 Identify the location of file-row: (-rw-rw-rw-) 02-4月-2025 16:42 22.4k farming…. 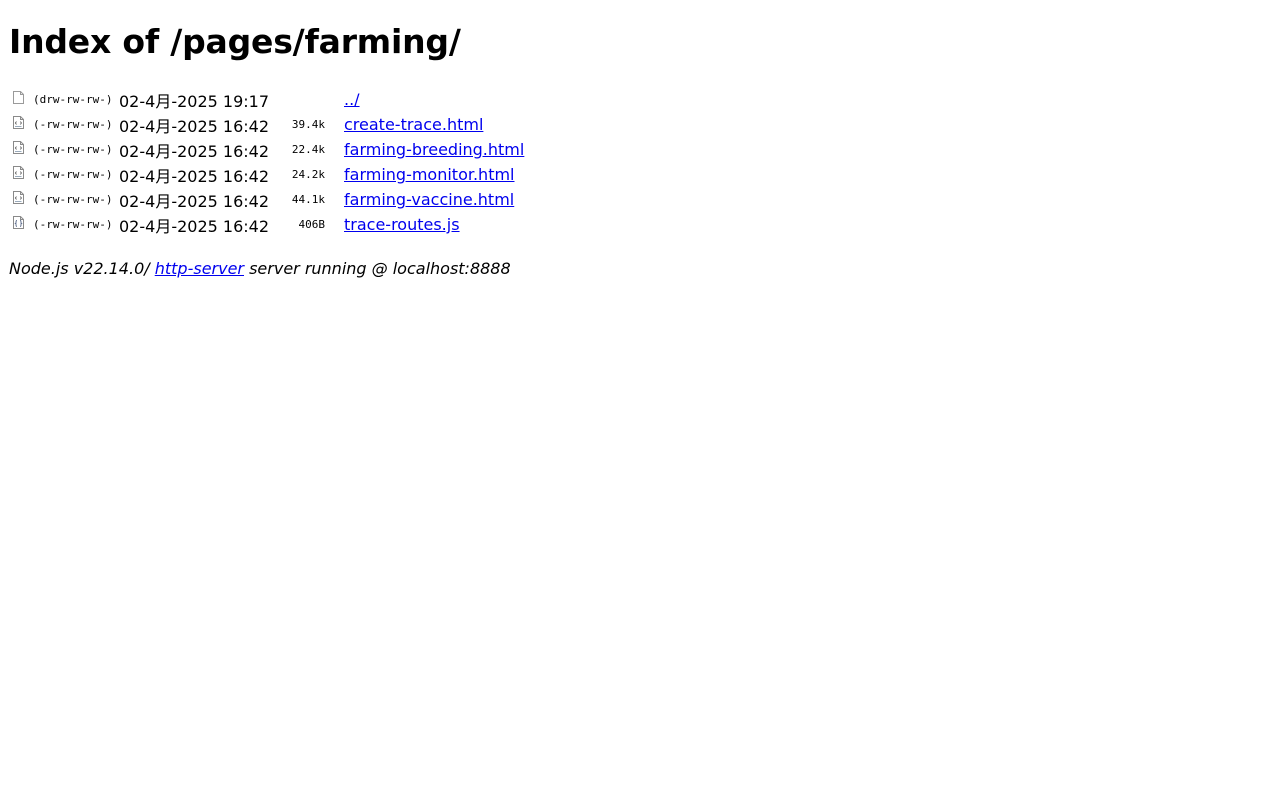
(266, 149).